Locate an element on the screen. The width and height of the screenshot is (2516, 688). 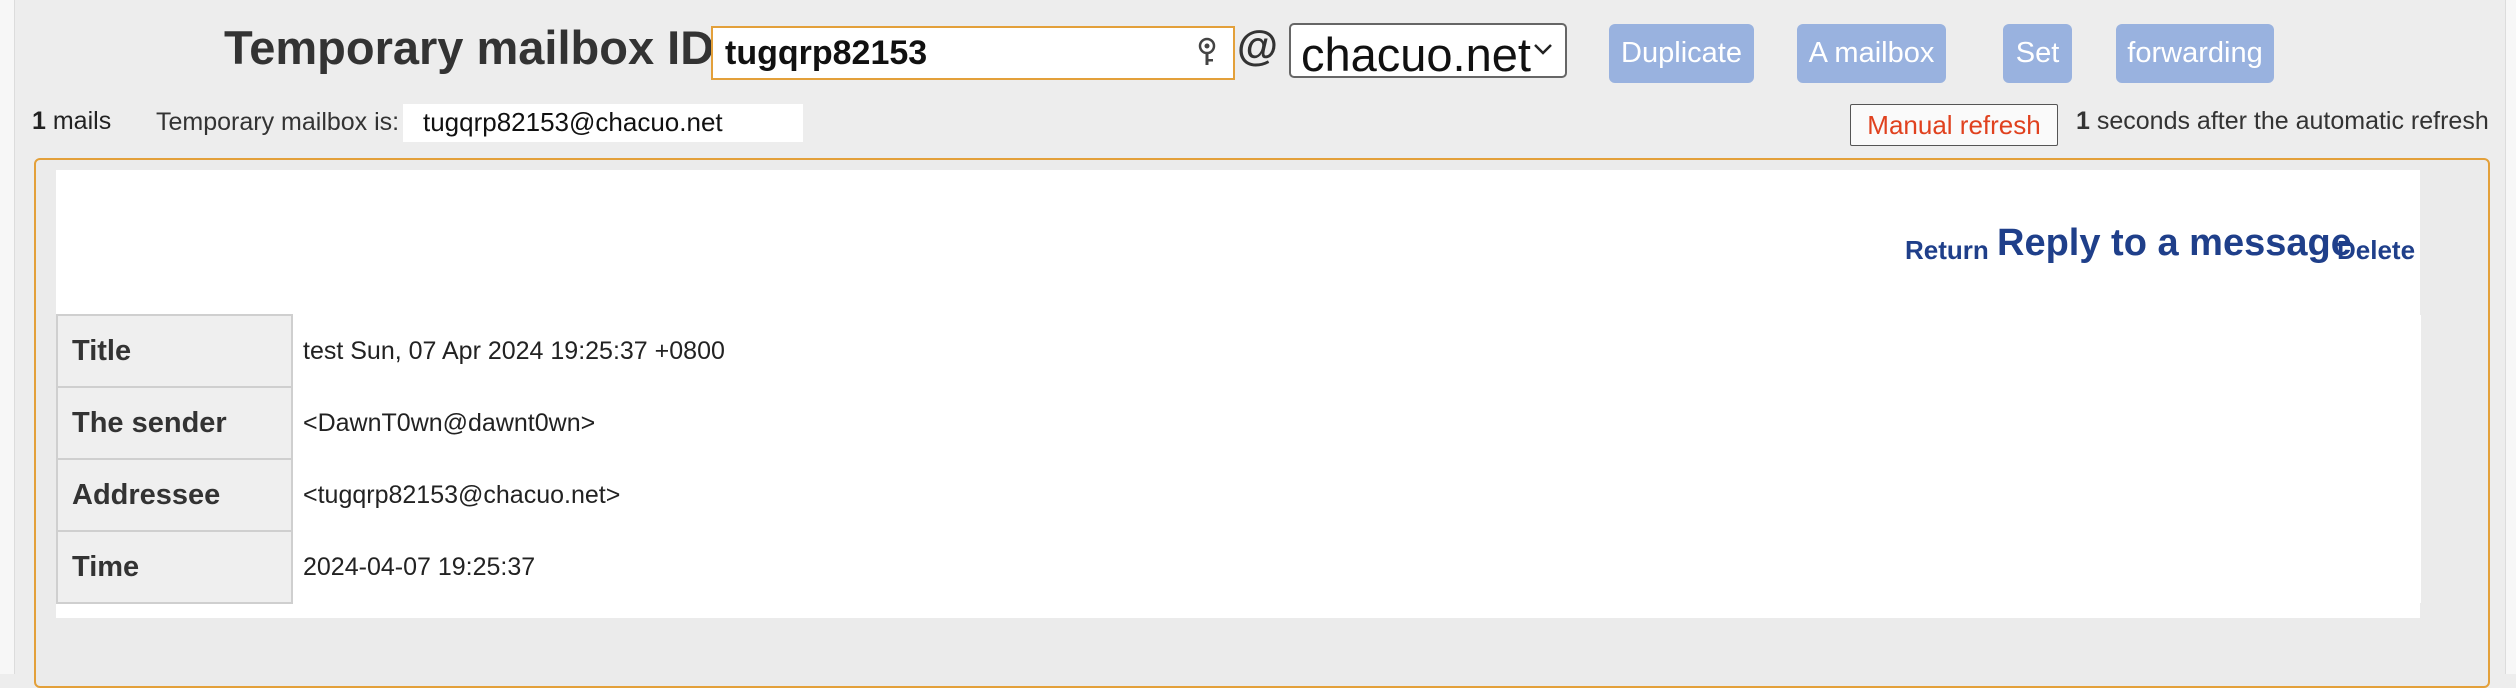
delete-link: Delete is located at coordinates (2376, 250).